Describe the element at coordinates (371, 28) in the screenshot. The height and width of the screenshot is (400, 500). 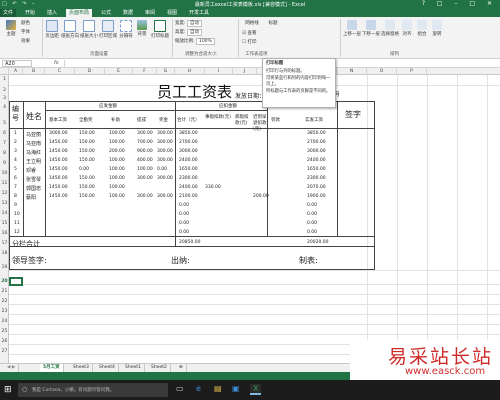
I see `send-backward-button: 下移一层` at that location.